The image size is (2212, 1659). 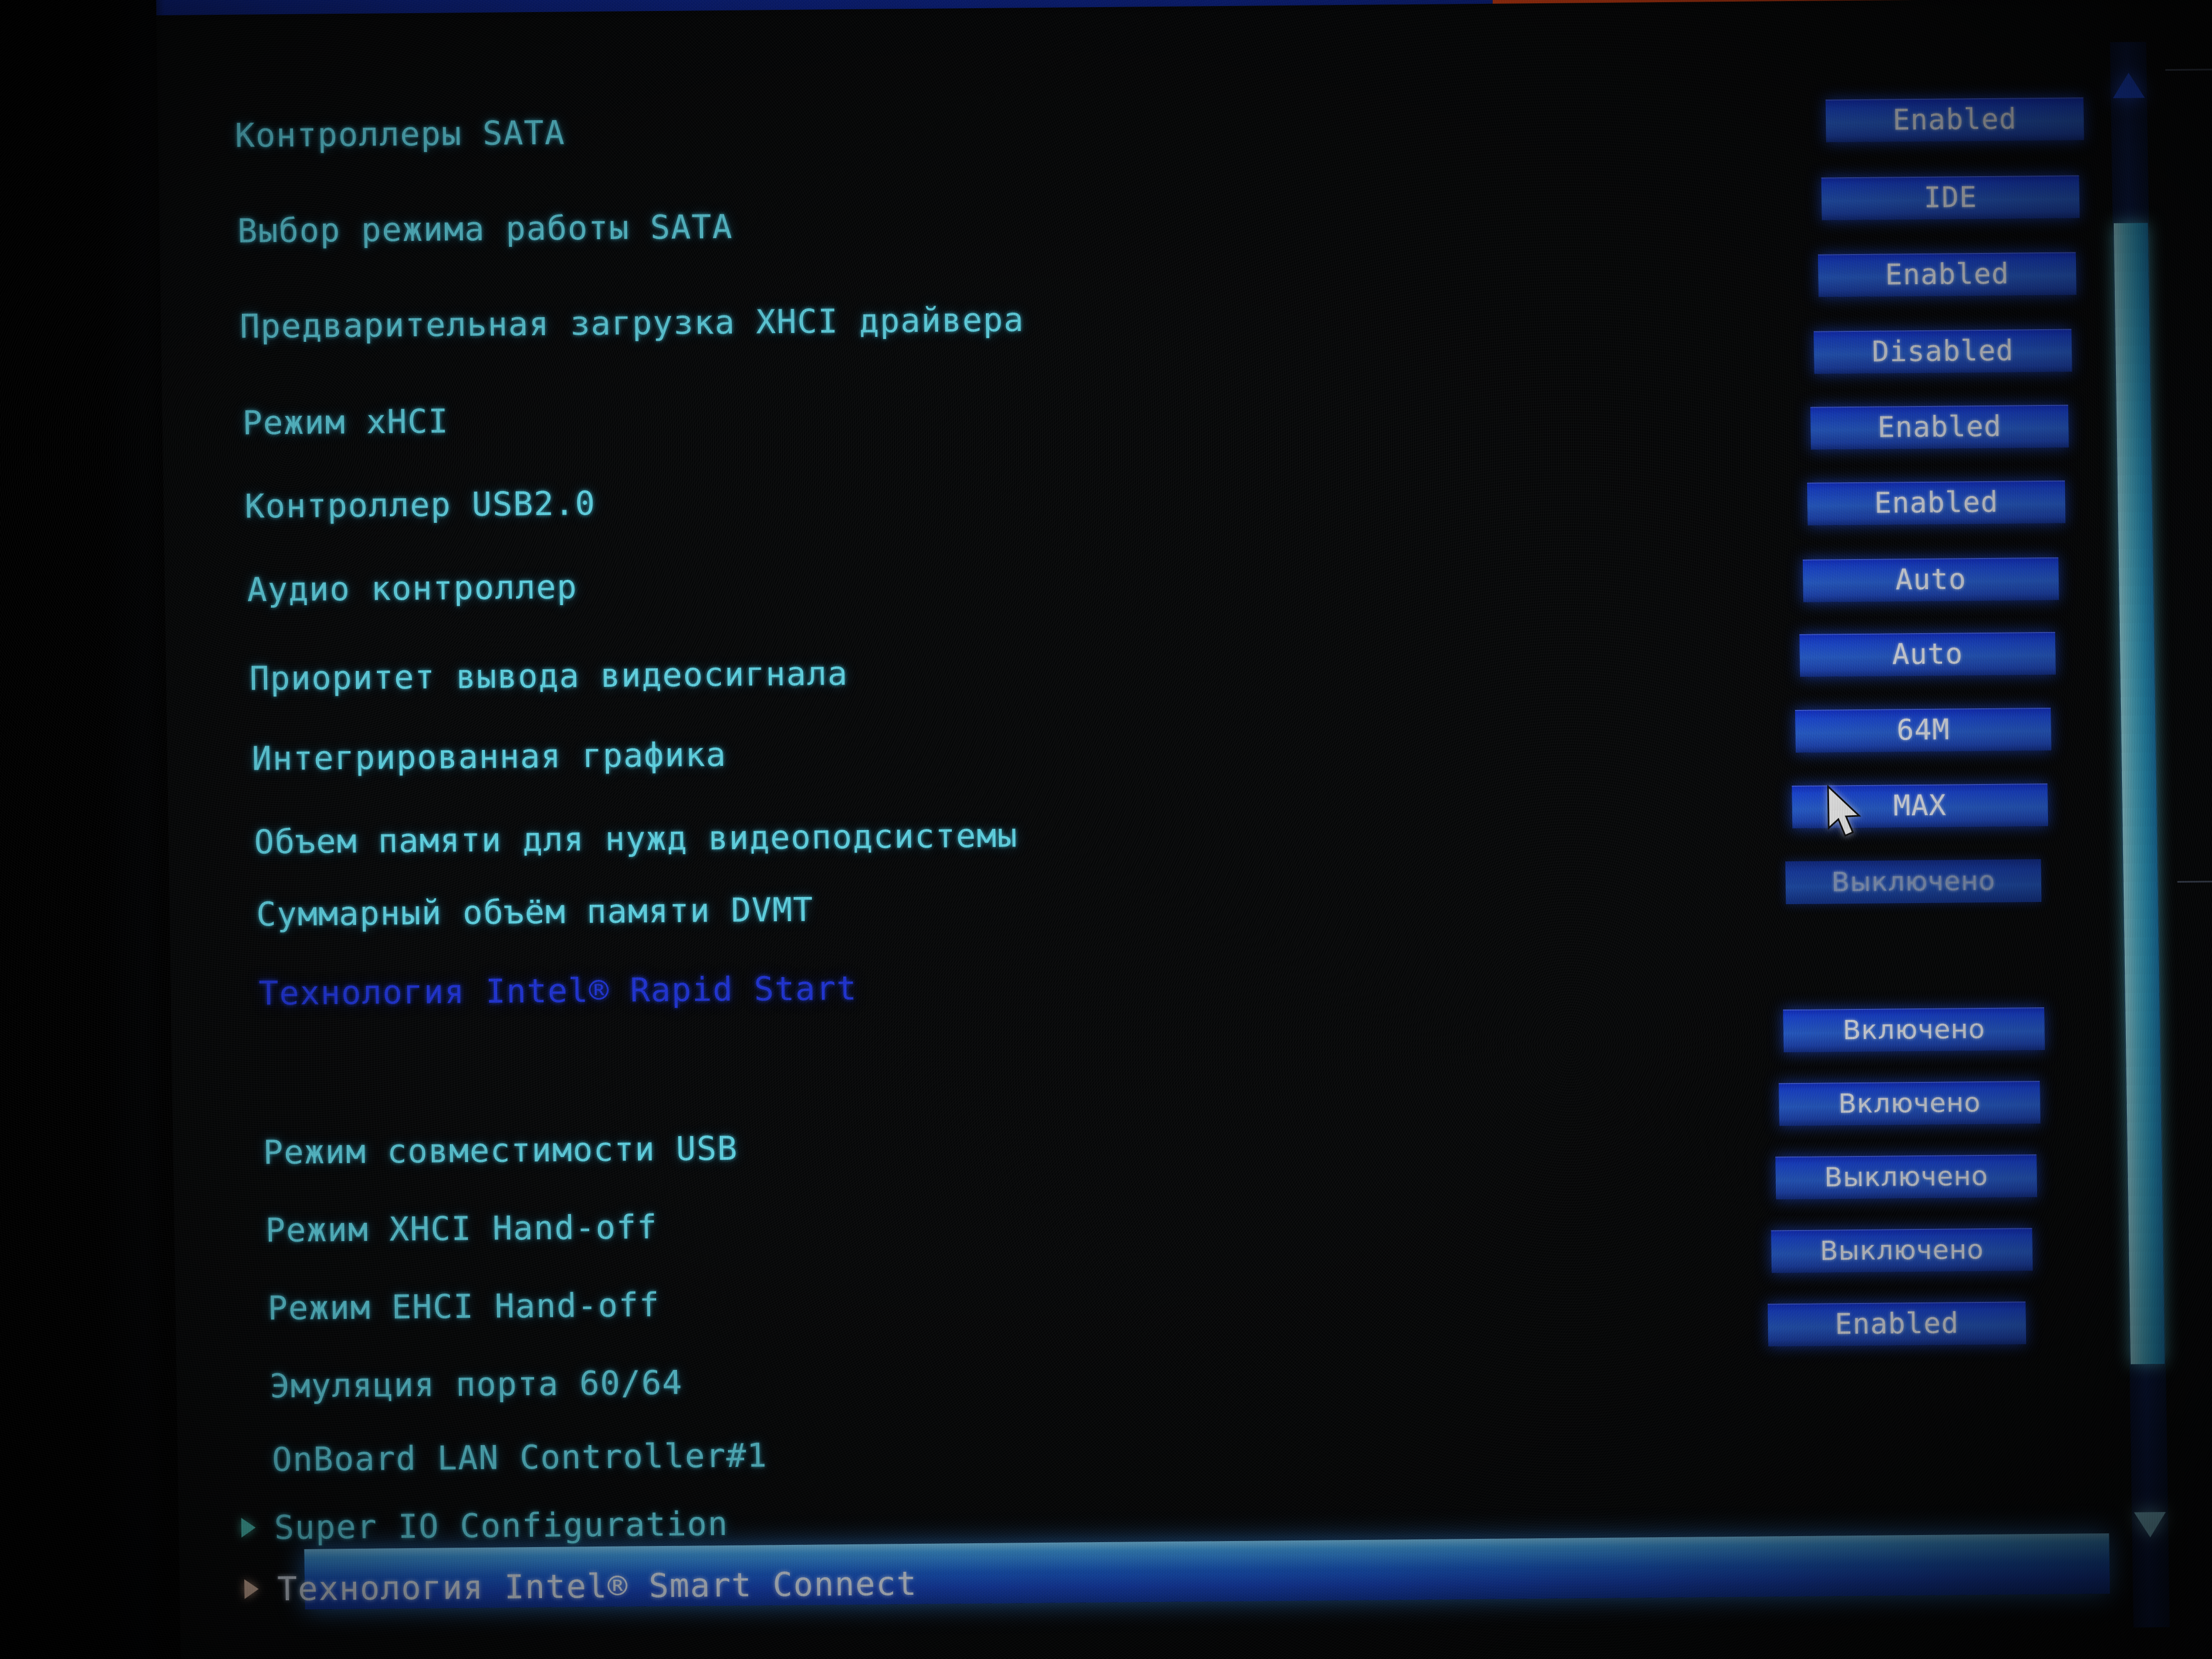 What do you see at coordinates (520, 1458) in the screenshot?
I see `setting-label-onboard-lan-1: OnBoard LAN Controller#1` at bounding box center [520, 1458].